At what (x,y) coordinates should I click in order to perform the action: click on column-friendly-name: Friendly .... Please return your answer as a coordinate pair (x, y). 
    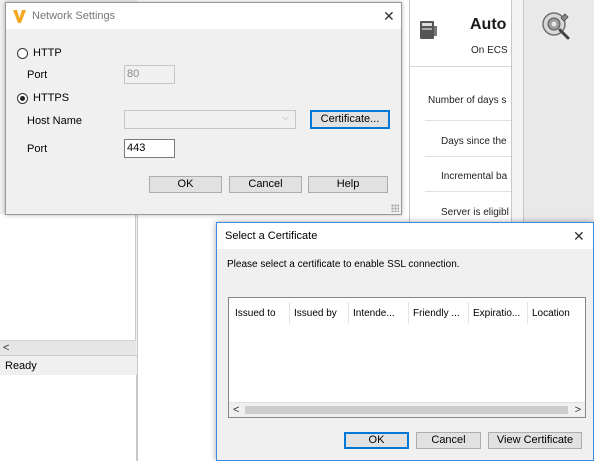
    Looking at the image, I should click on (436, 313).